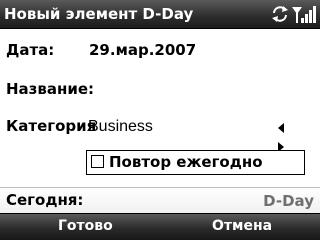 The height and width of the screenshot is (240, 320). What do you see at coordinates (97, 161) in the screenshot?
I see `repeat-yearly-checkbox` at bounding box center [97, 161].